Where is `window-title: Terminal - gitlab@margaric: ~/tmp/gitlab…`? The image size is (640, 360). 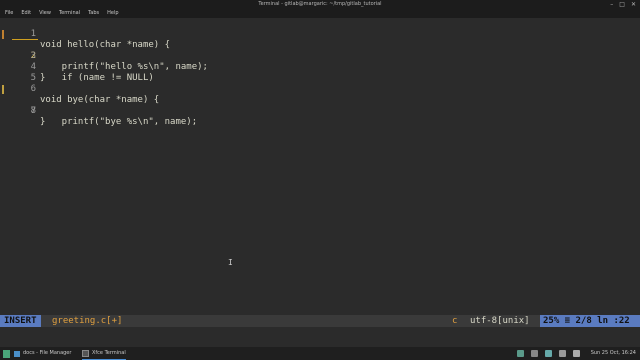 window-title: Terminal - gitlab@margaric: ~/tmp/gitlab… is located at coordinates (320, 4).